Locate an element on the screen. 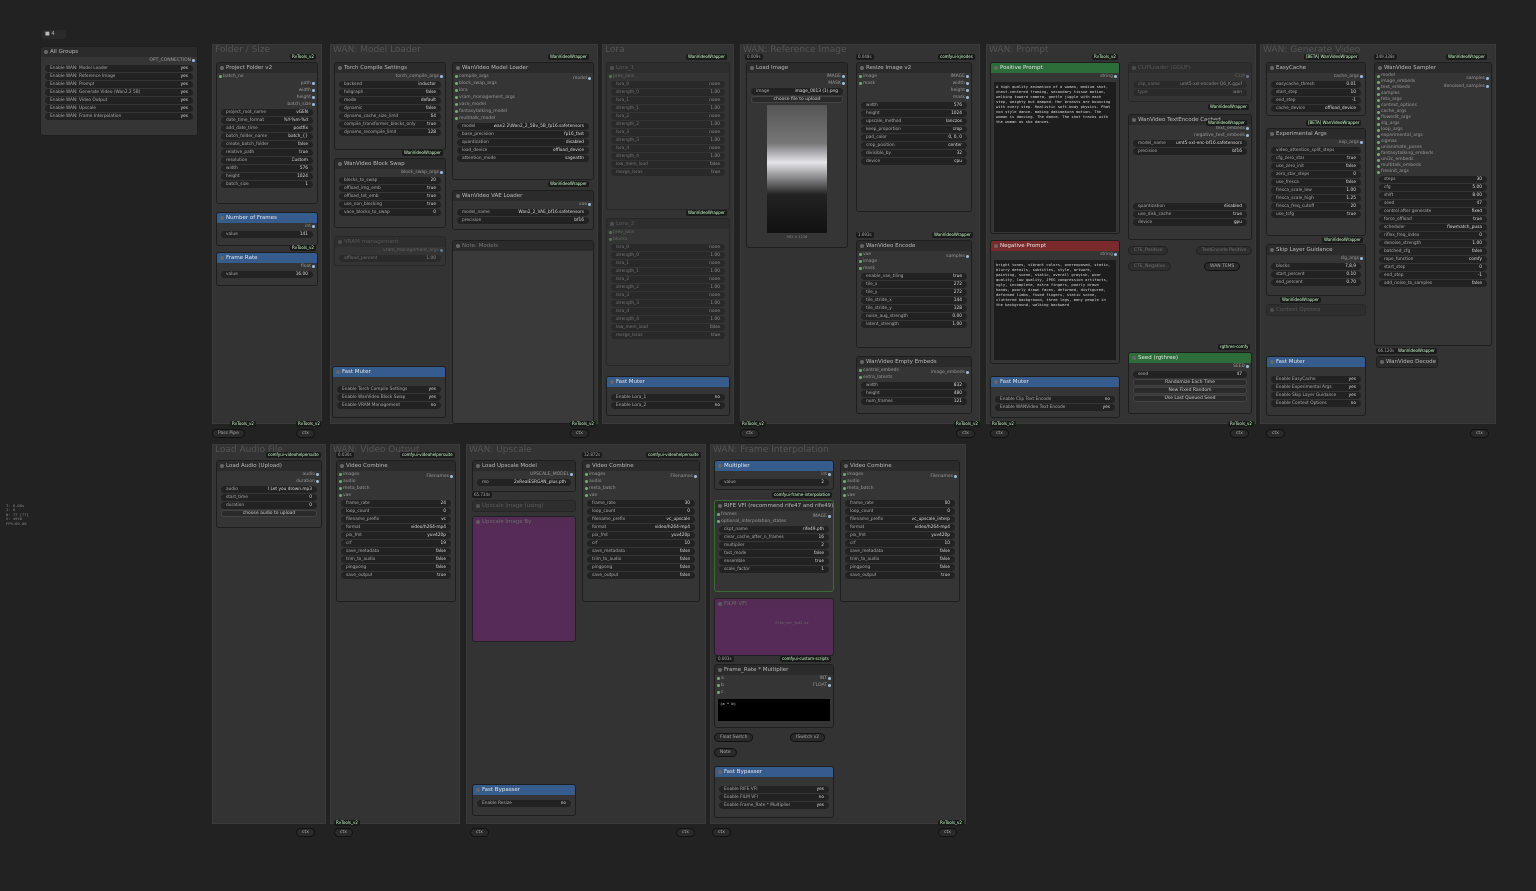  cache-device-widget: cache_device offload_device is located at coordinates (1316, 108).